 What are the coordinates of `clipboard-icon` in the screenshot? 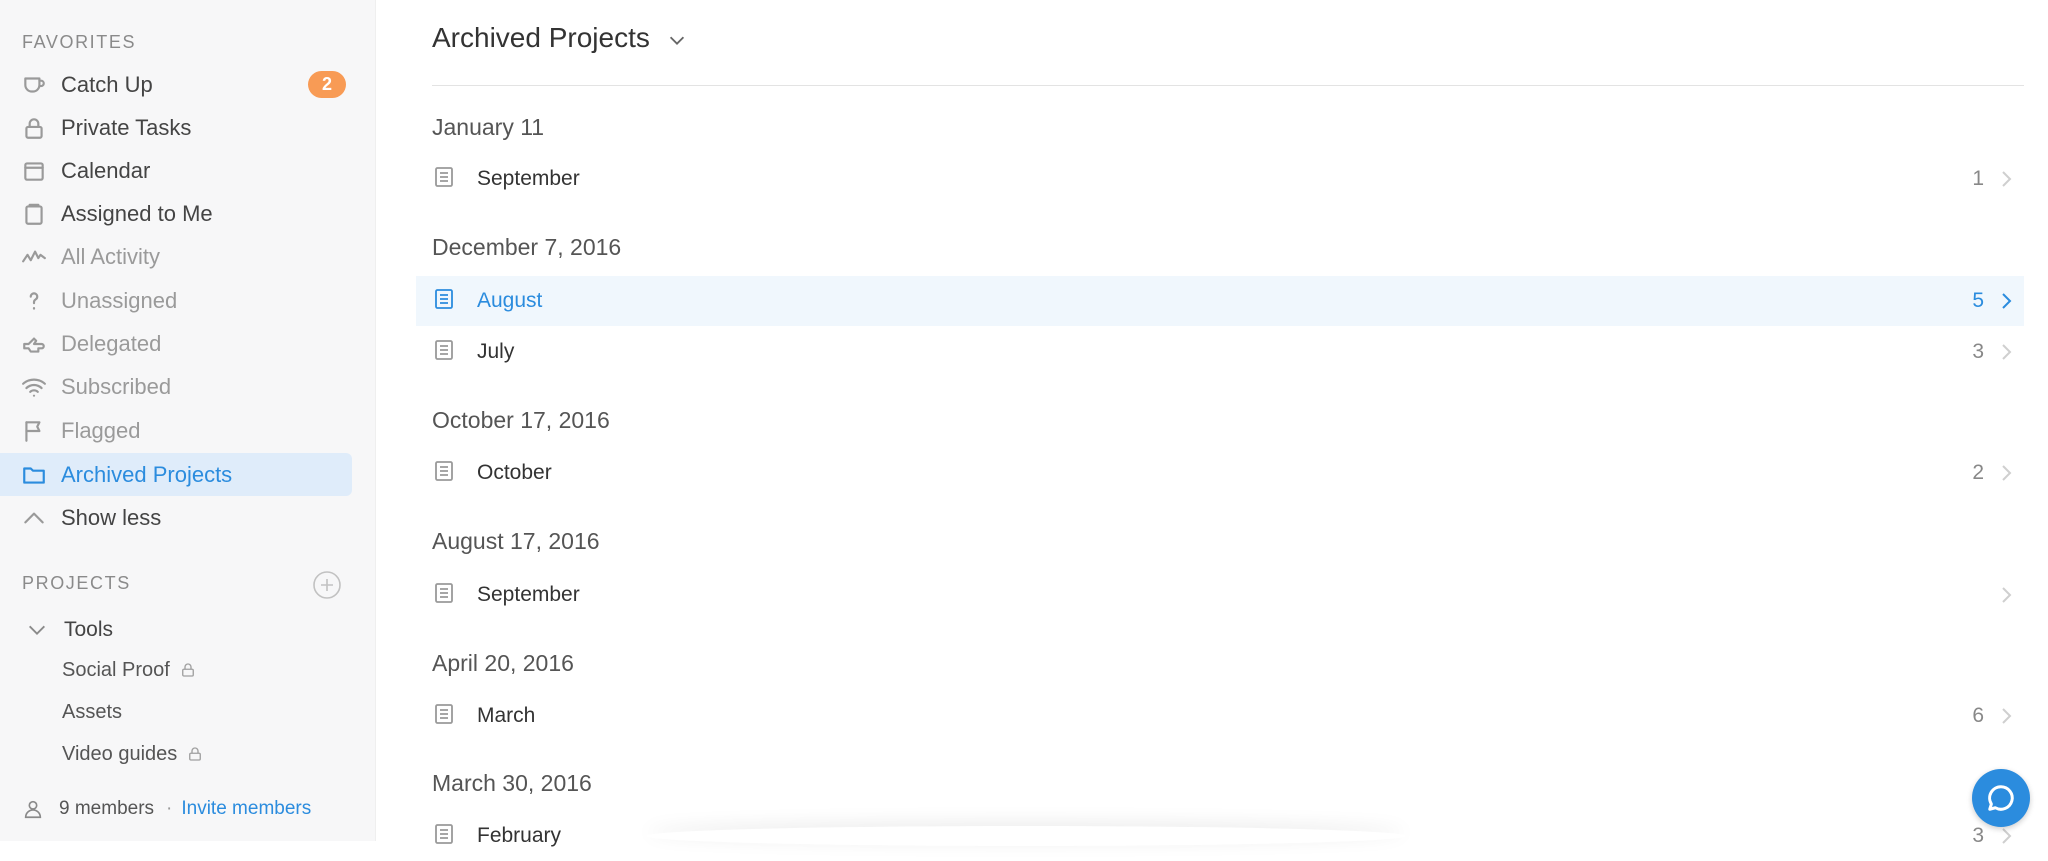 It's located at (34, 214).